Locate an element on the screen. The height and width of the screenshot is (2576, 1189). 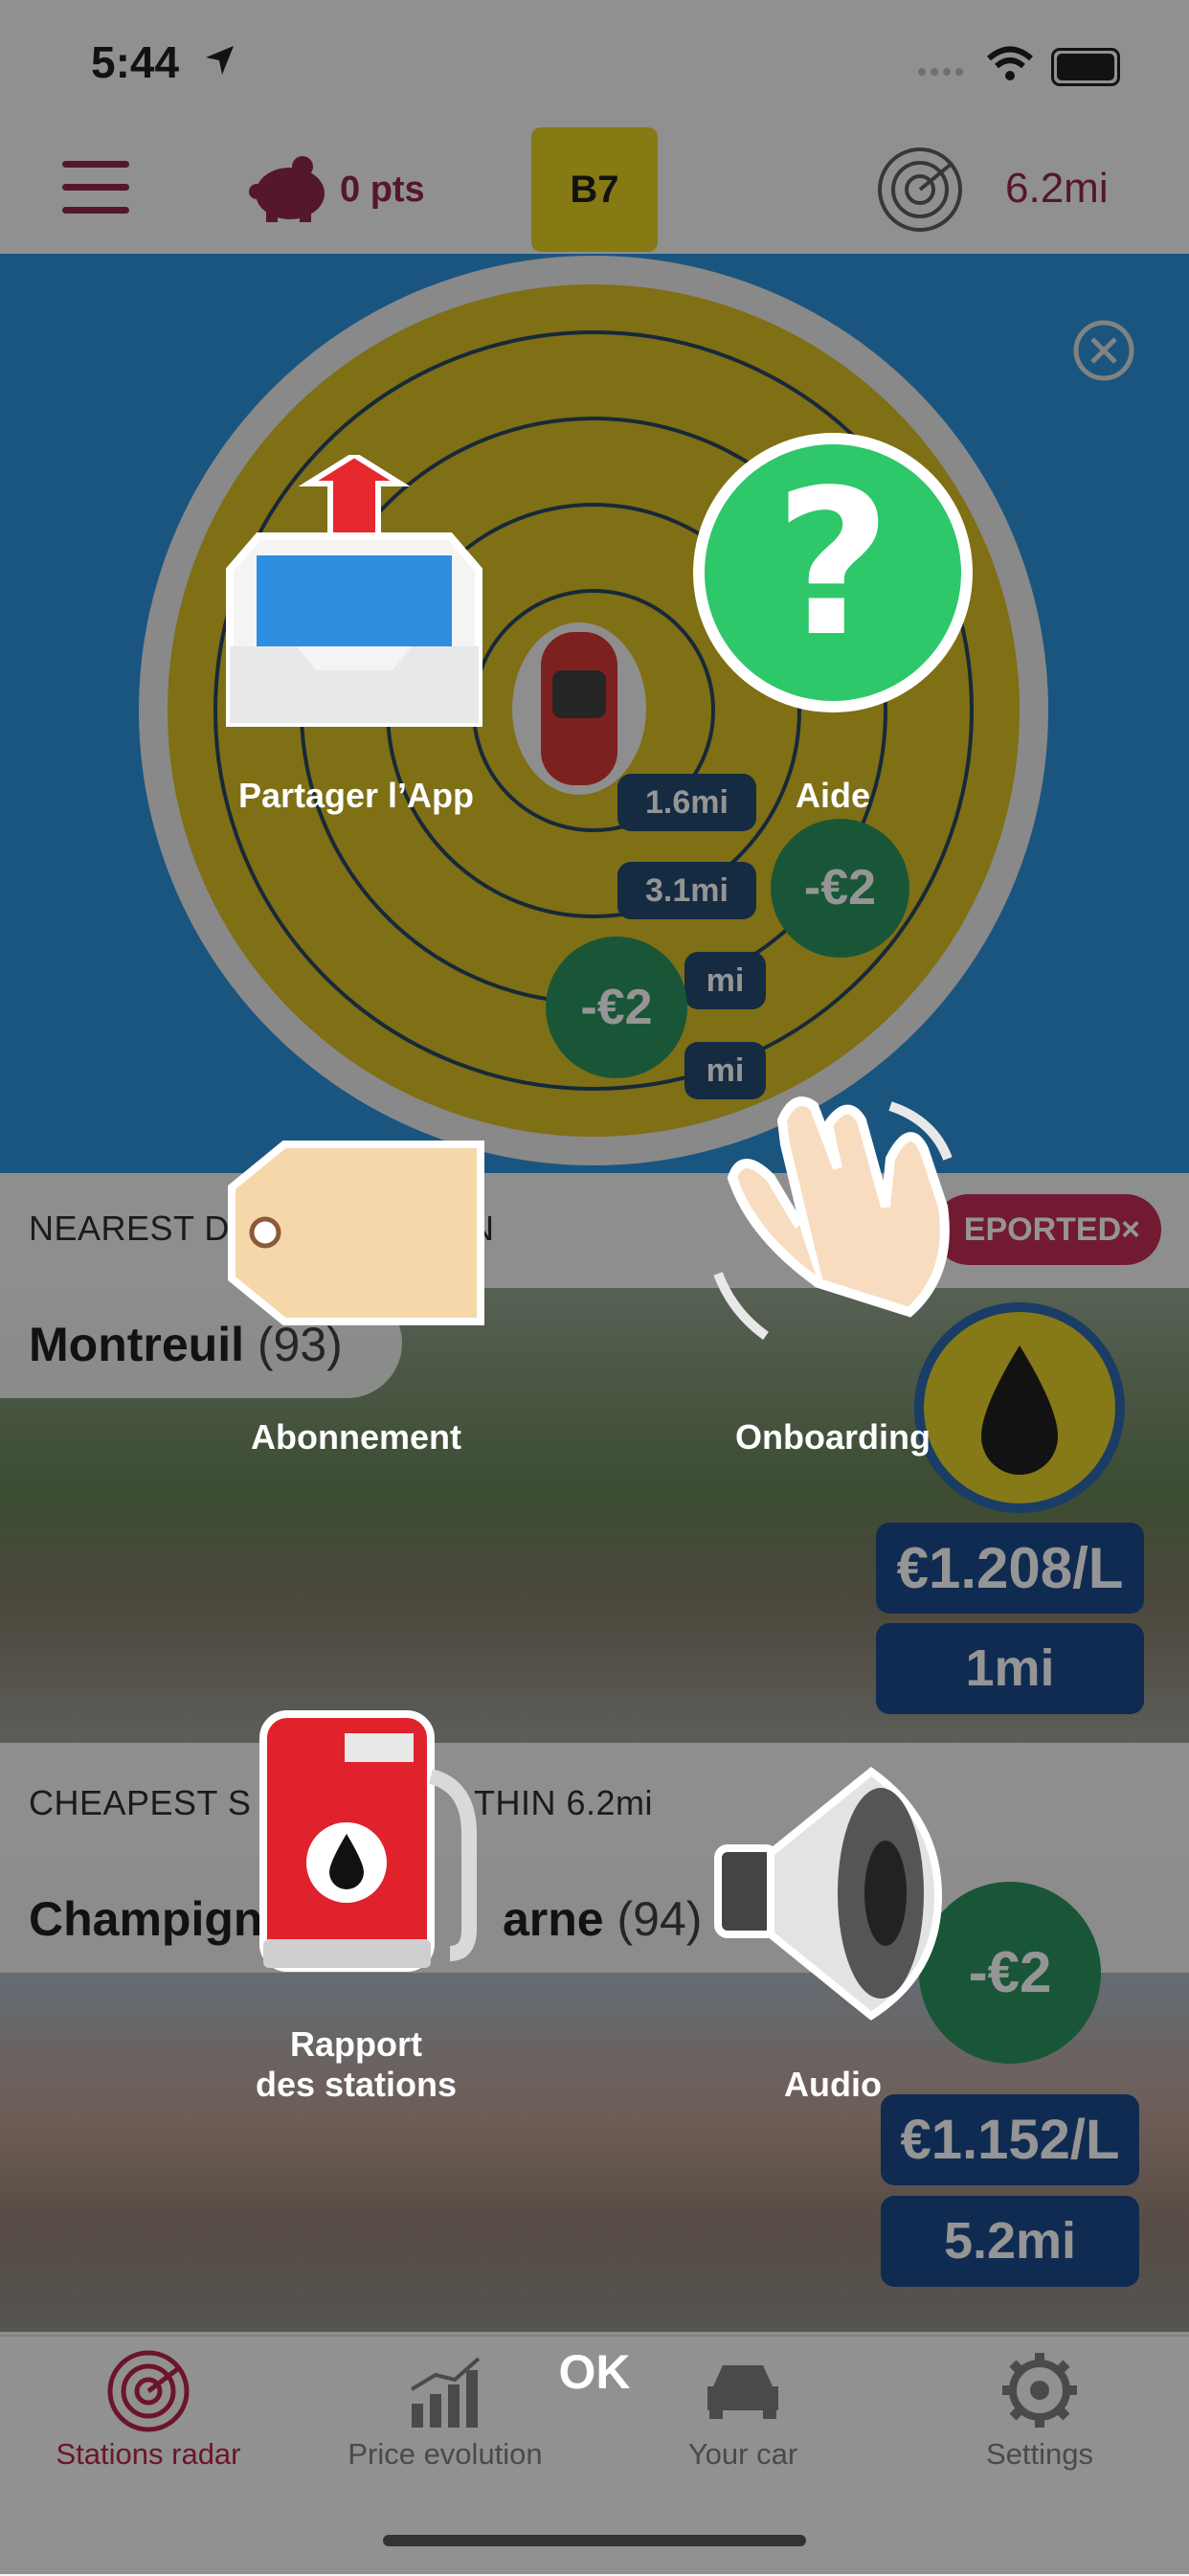
help-question-icon: ? is located at coordinates (833, 573).